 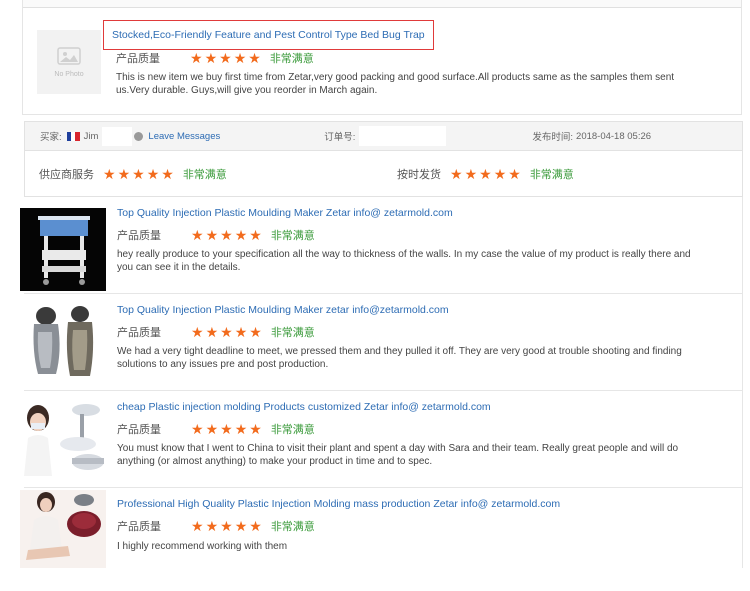 I want to click on product-thumbnail-foot-massager, so click(x=63, y=529).